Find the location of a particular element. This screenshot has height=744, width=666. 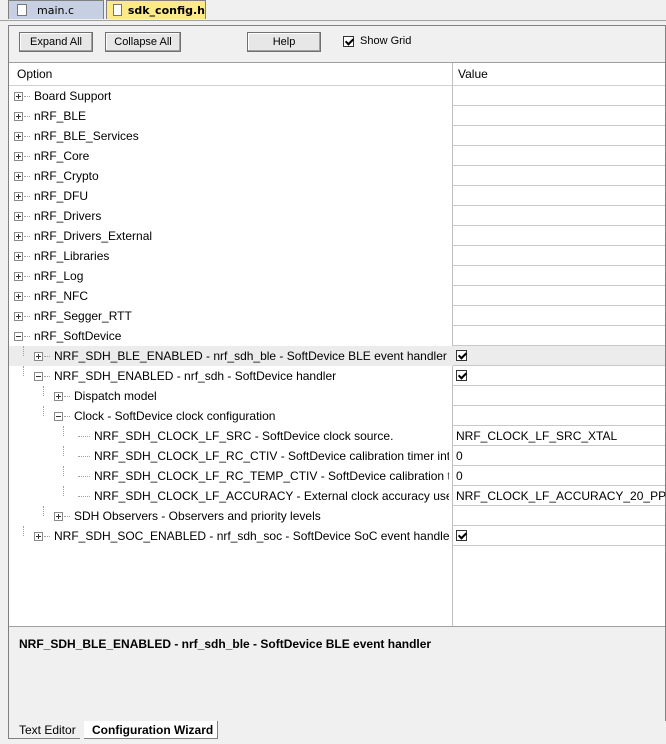

value-cell: NRF_CLOCK_LF_ACCURACY_20_PPM is located at coordinates (559, 496).